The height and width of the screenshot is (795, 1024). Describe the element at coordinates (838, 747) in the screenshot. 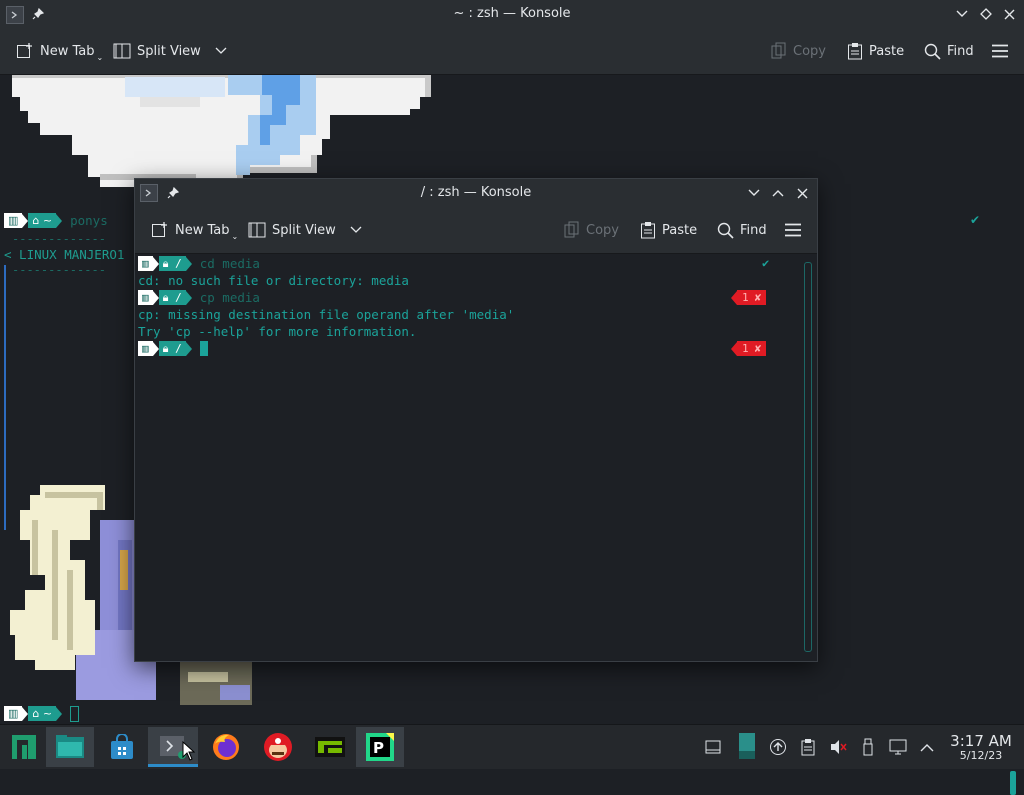

I see `volume-tray-button` at that location.